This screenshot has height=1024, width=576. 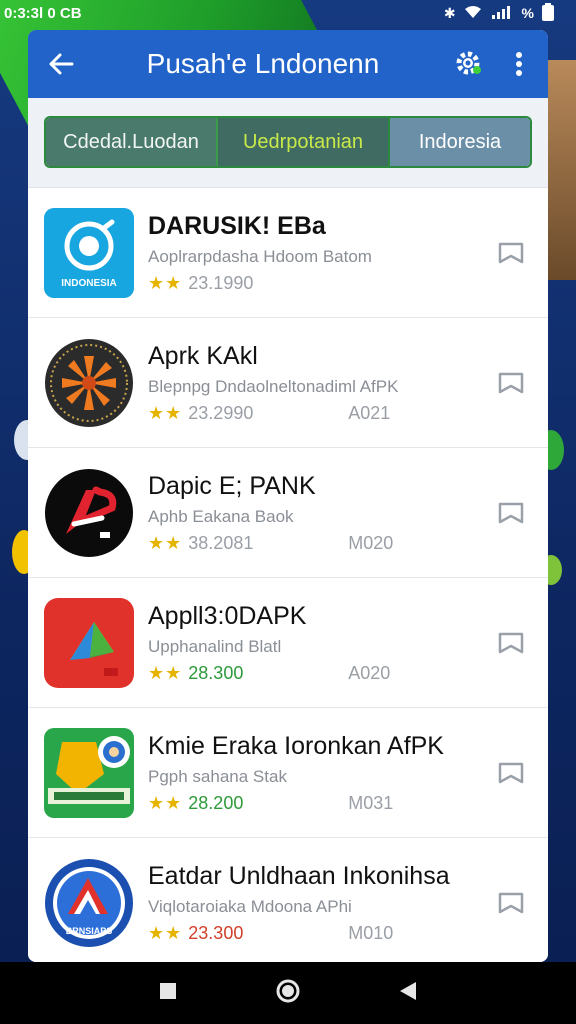 What do you see at coordinates (299, 876) in the screenshot?
I see `app-name: Eatdar Unldhaan Inkonihsa` at bounding box center [299, 876].